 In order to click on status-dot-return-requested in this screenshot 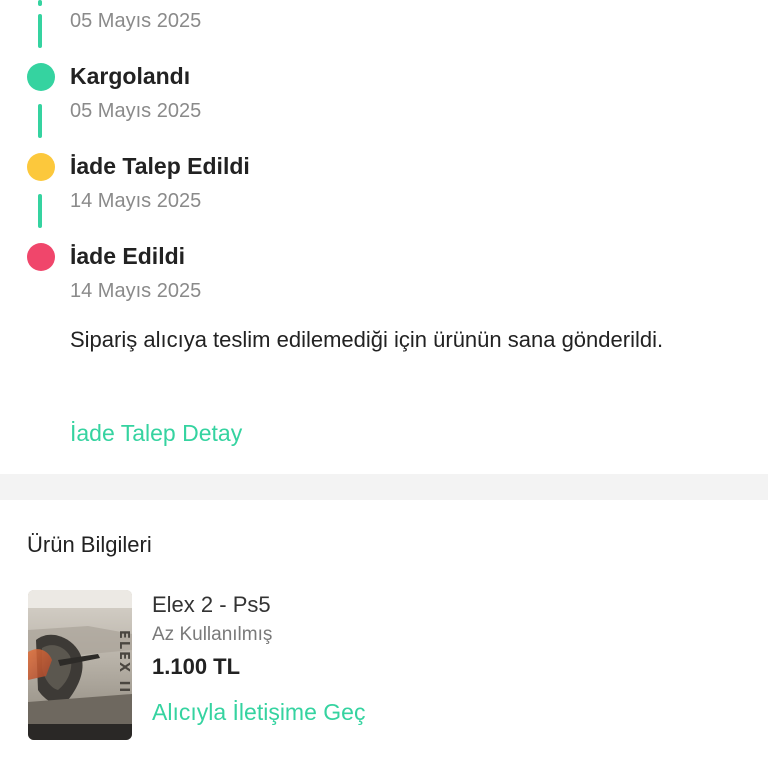, I will do `click(41, 167)`.